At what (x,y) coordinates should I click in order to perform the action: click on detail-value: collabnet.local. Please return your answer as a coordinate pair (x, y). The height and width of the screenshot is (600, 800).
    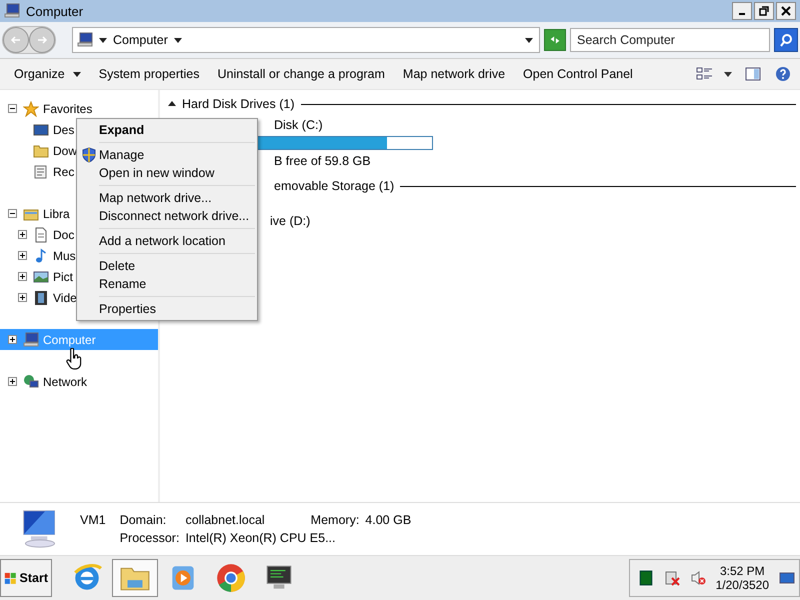
    Looking at the image, I should click on (225, 520).